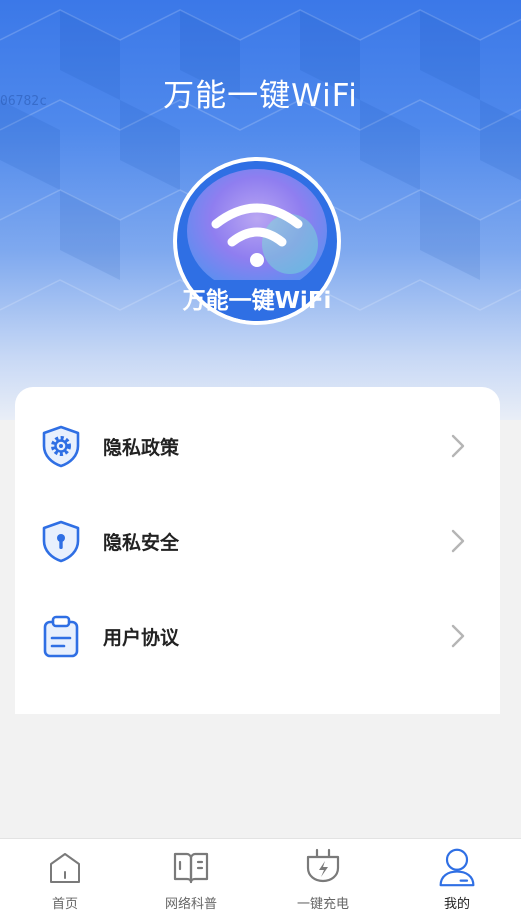 Image resolution: width=521 pixels, height=914 pixels. What do you see at coordinates (141, 543) in the screenshot?
I see `menu-item-label: 隐私安全` at bounding box center [141, 543].